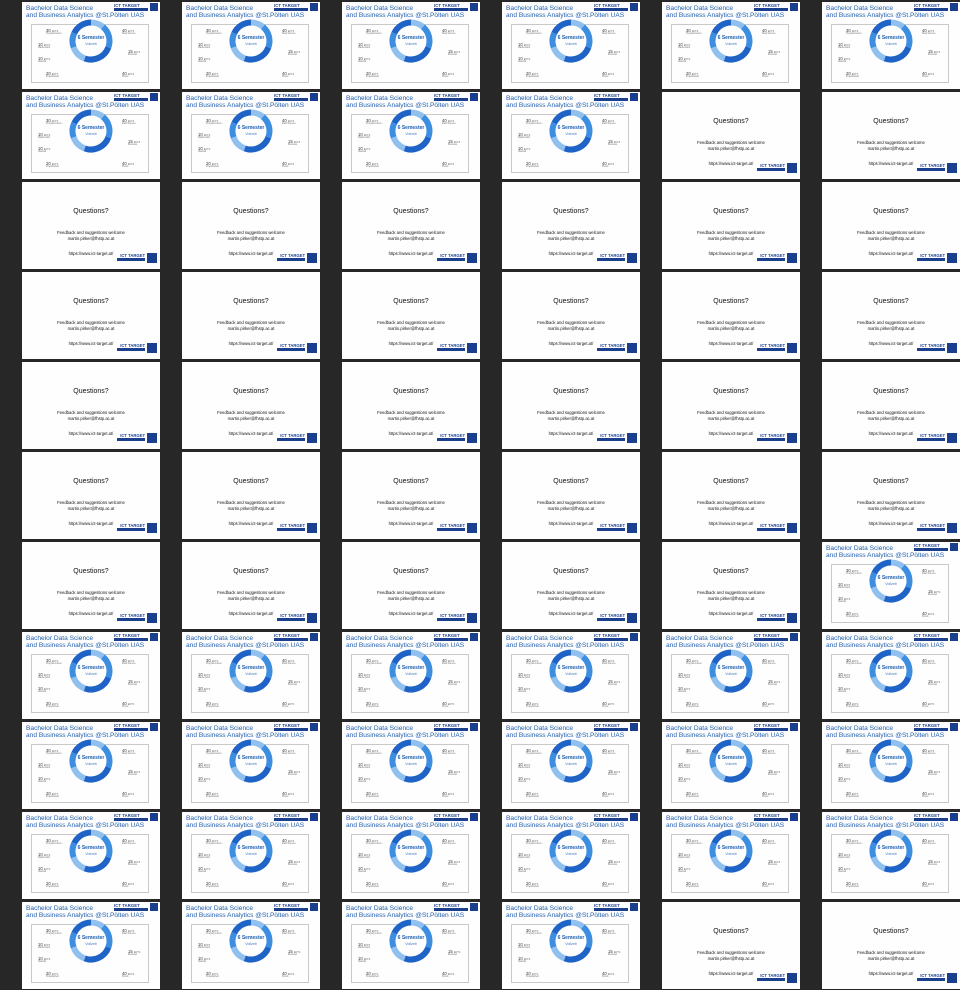 This screenshot has height=990, width=960. Describe the element at coordinates (91, 571) in the screenshot. I see `questions-heading: Questions?` at that location.